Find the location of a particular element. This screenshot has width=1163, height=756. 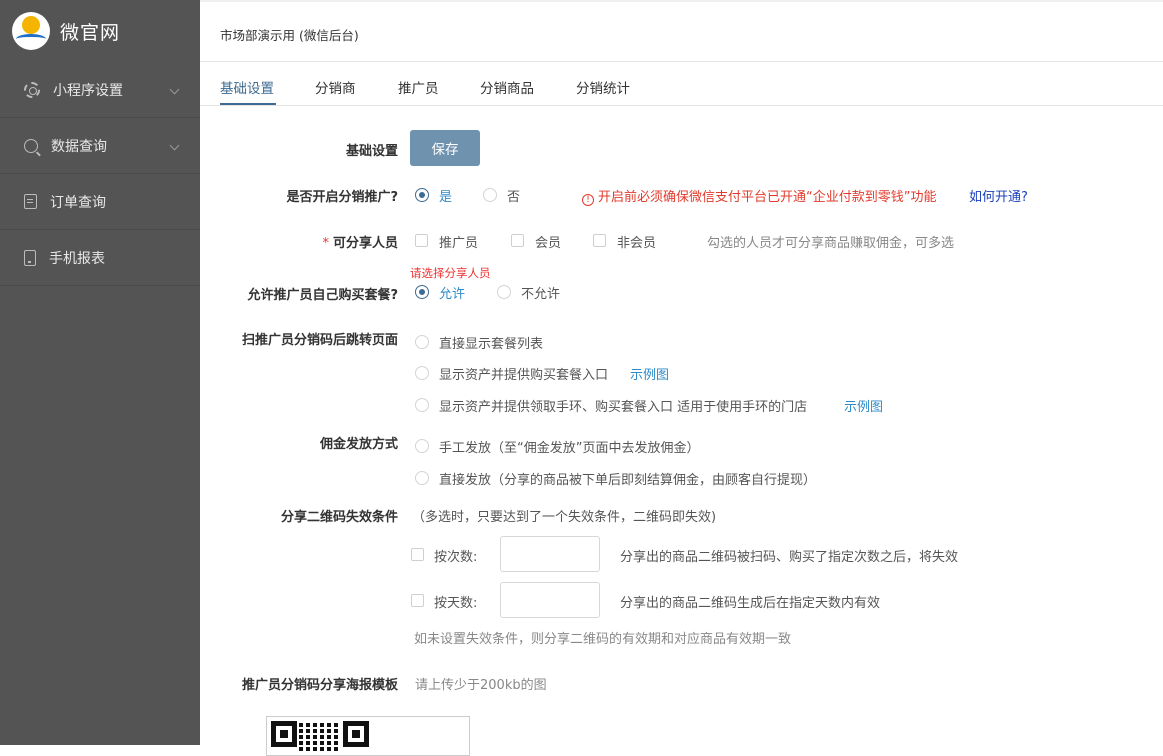

gear-icon is located at coordinates (32, 89).